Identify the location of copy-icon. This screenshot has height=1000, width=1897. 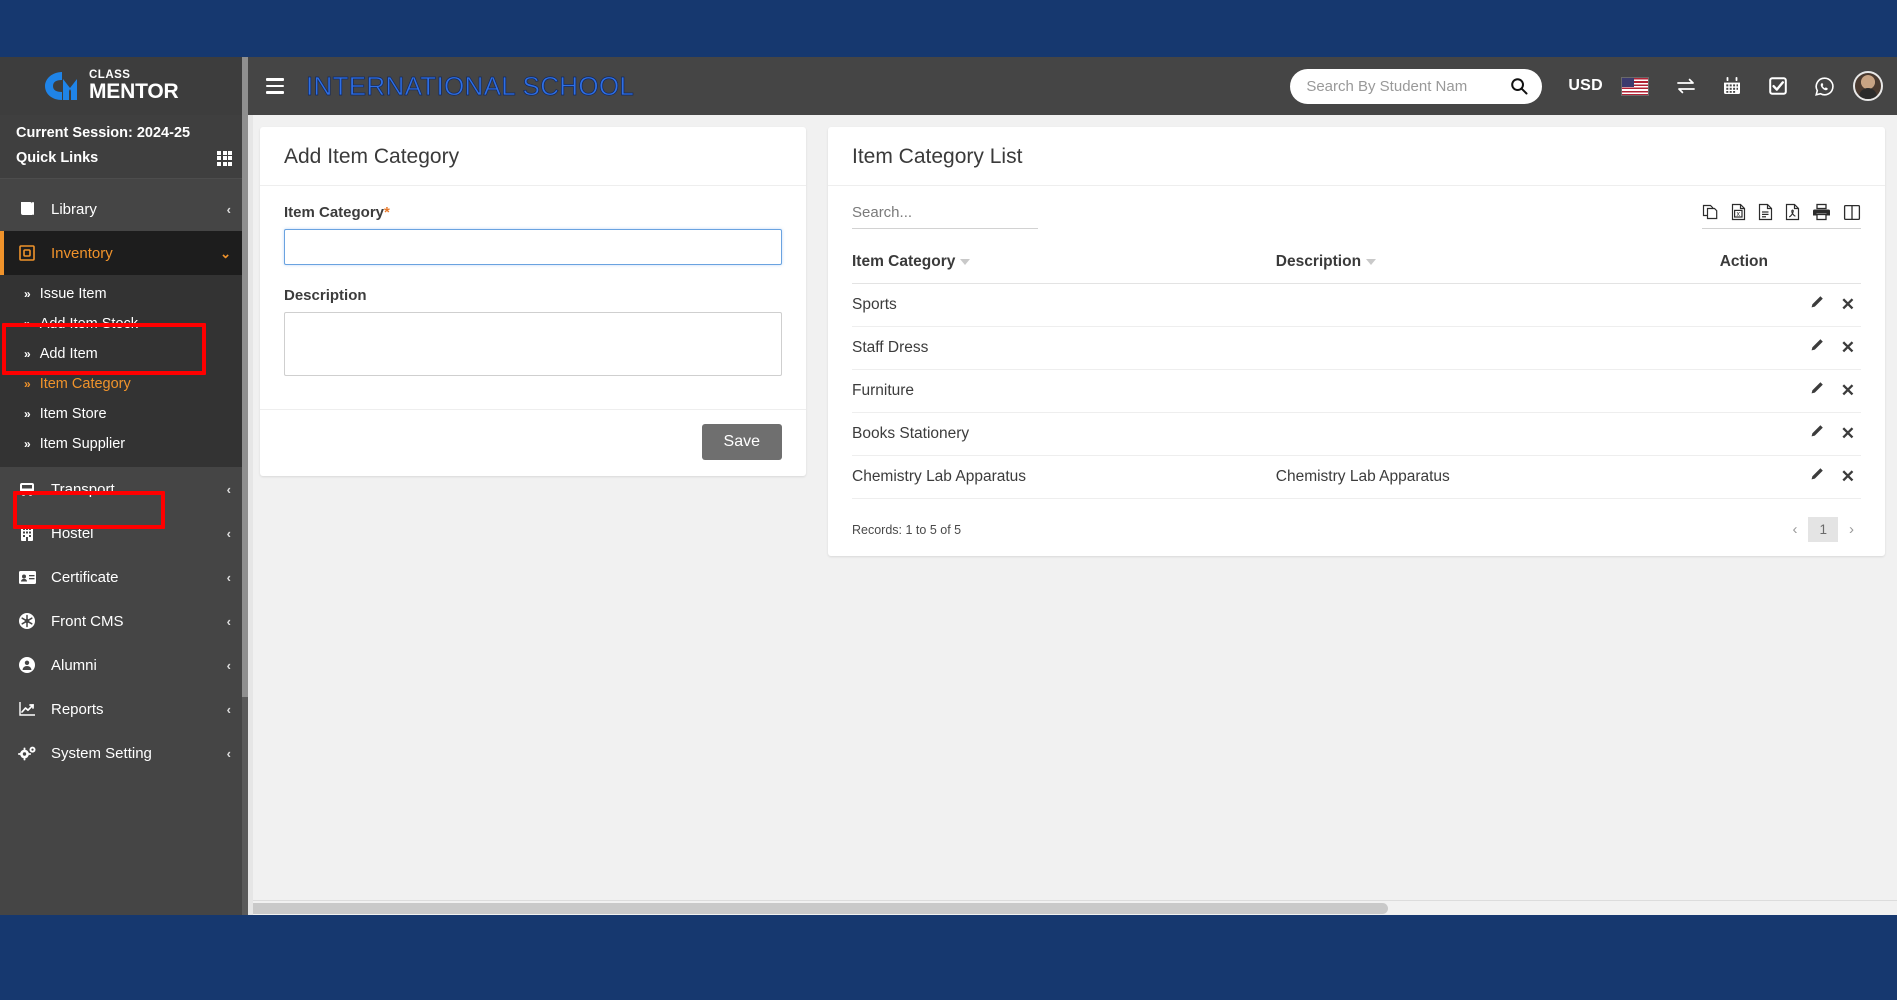
(1710, 212).